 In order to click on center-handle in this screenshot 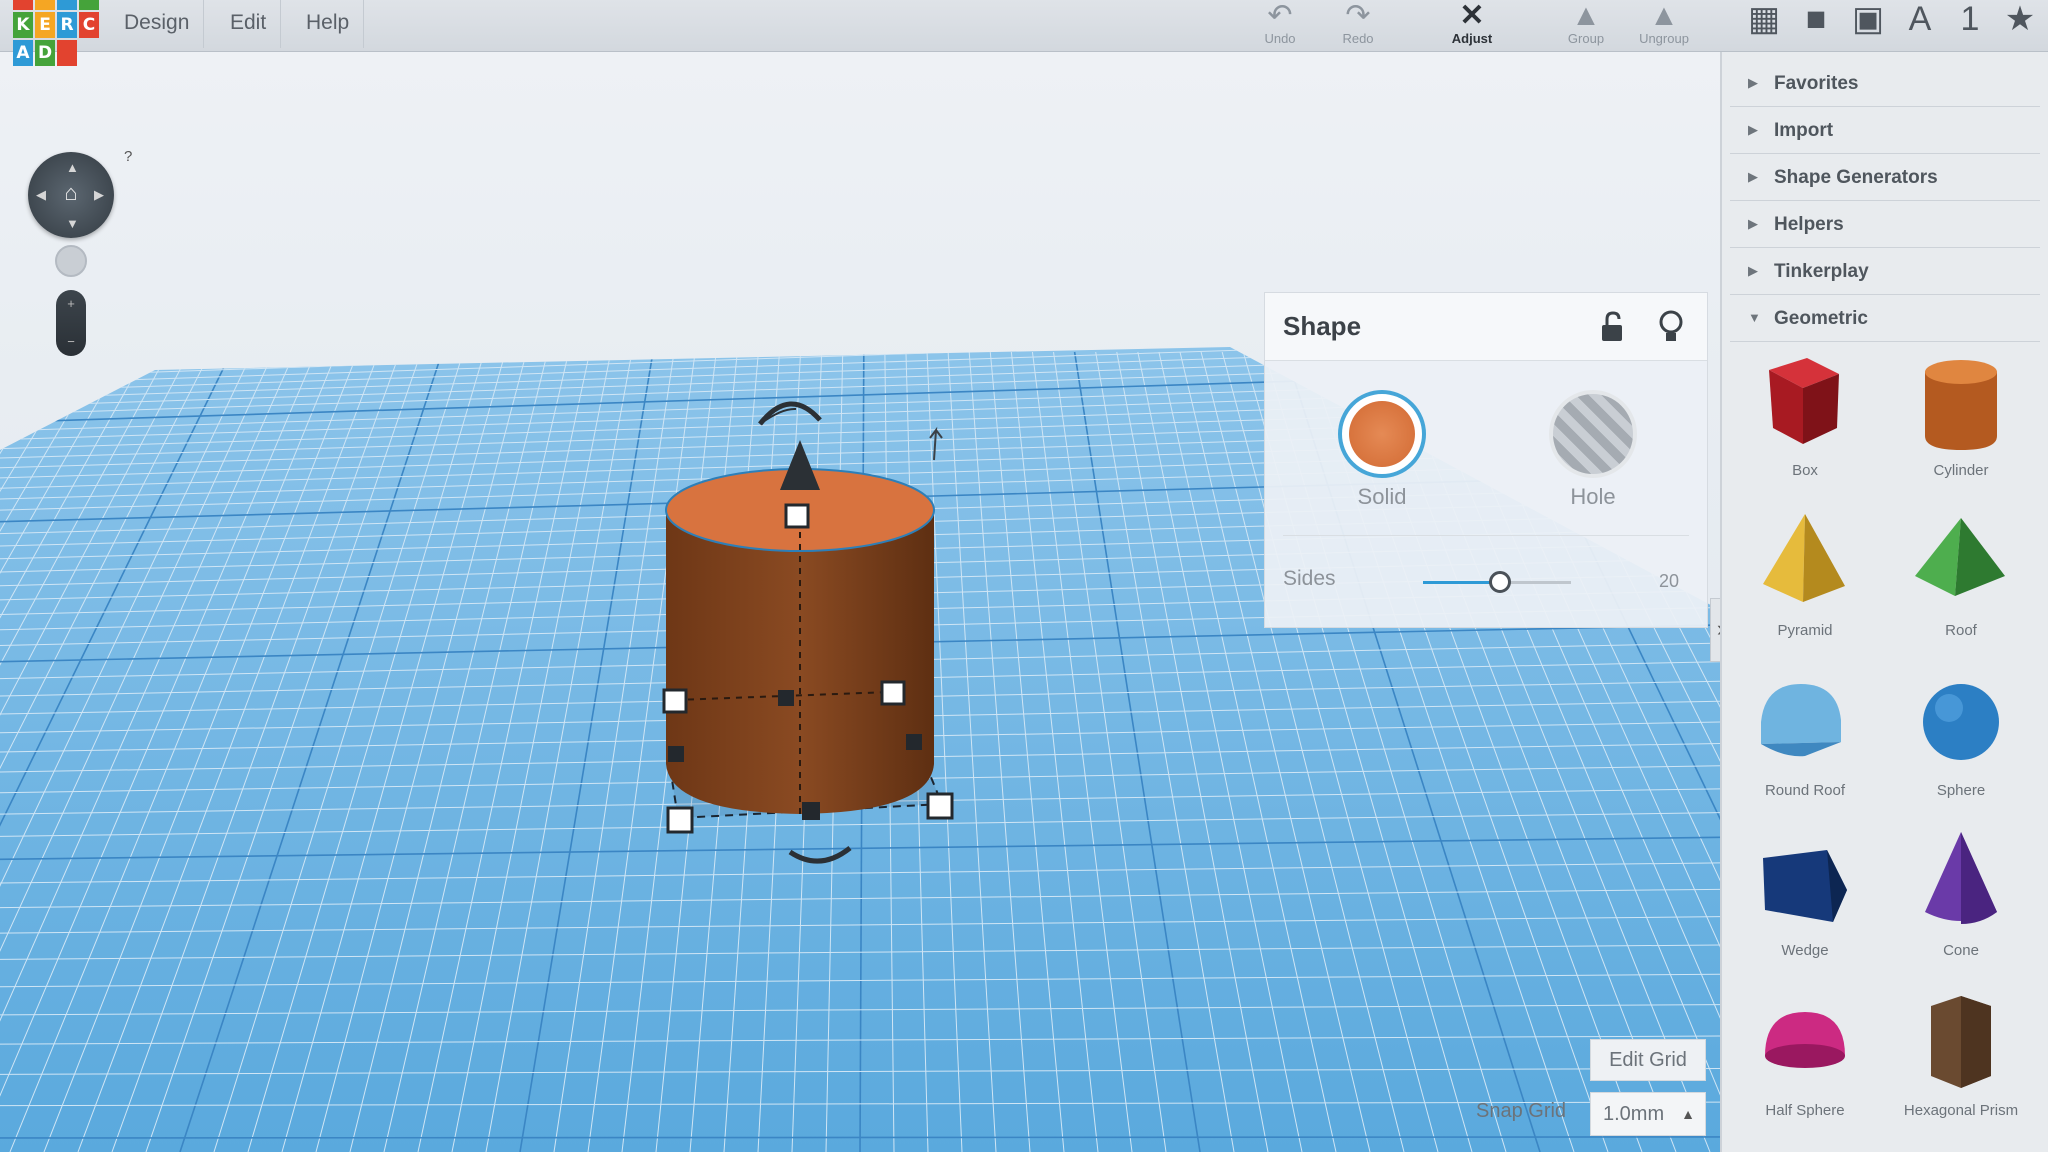, I will do `click(786, 698)`.